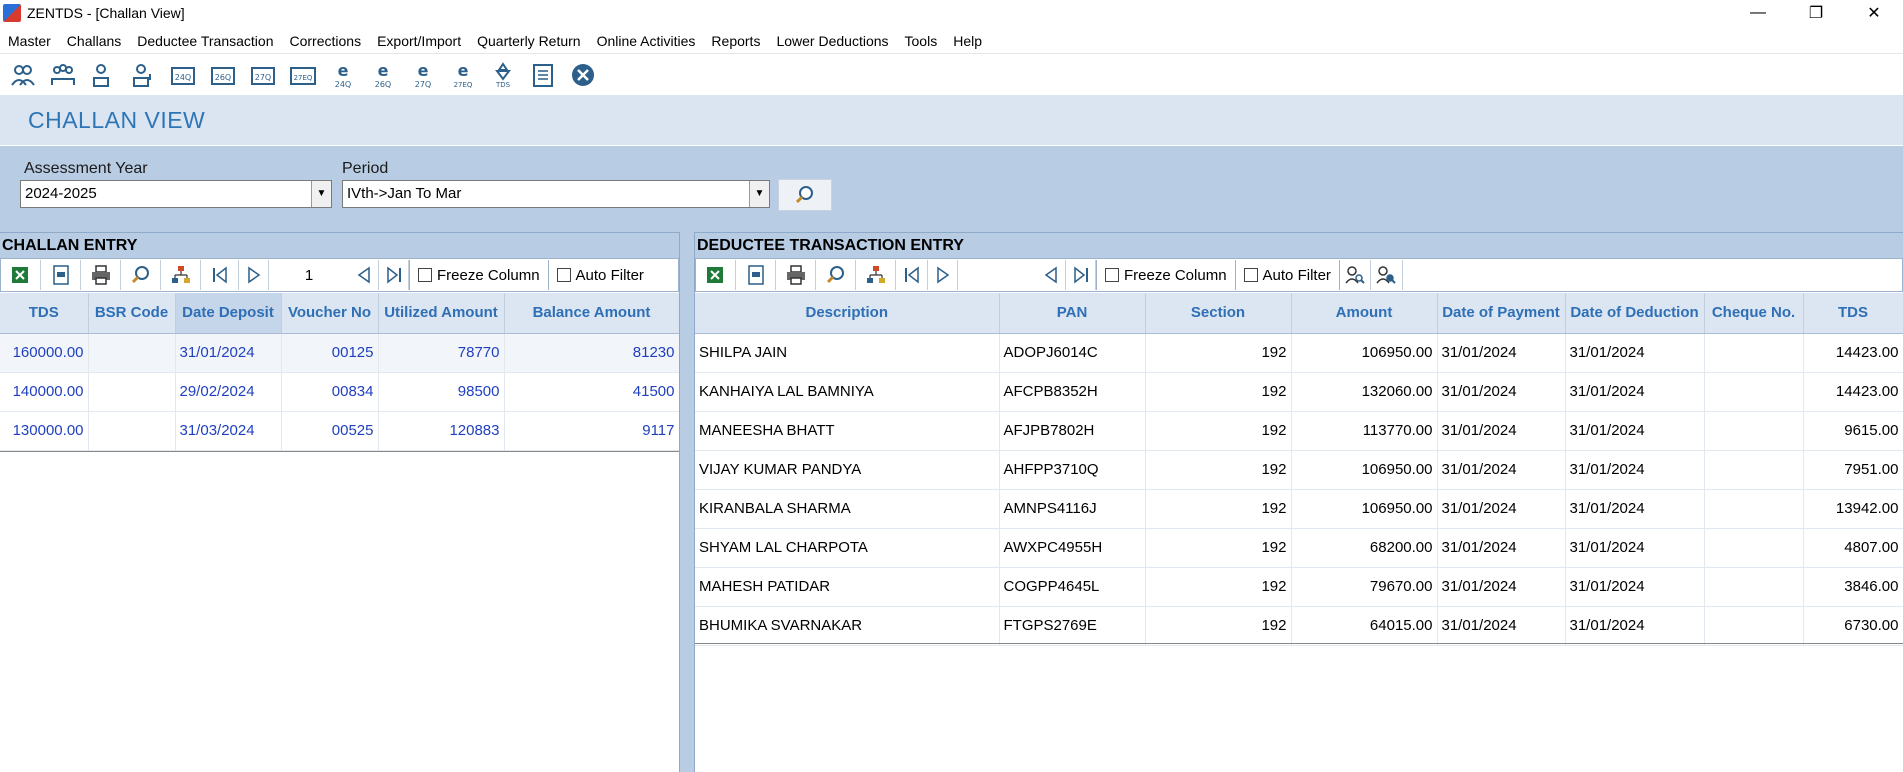 The width and height of the screenshot is (1903, 772). Describe the element at coordinates (1364, 626) in the screenshot. I see `cell-amount: 64015.00` at that location.